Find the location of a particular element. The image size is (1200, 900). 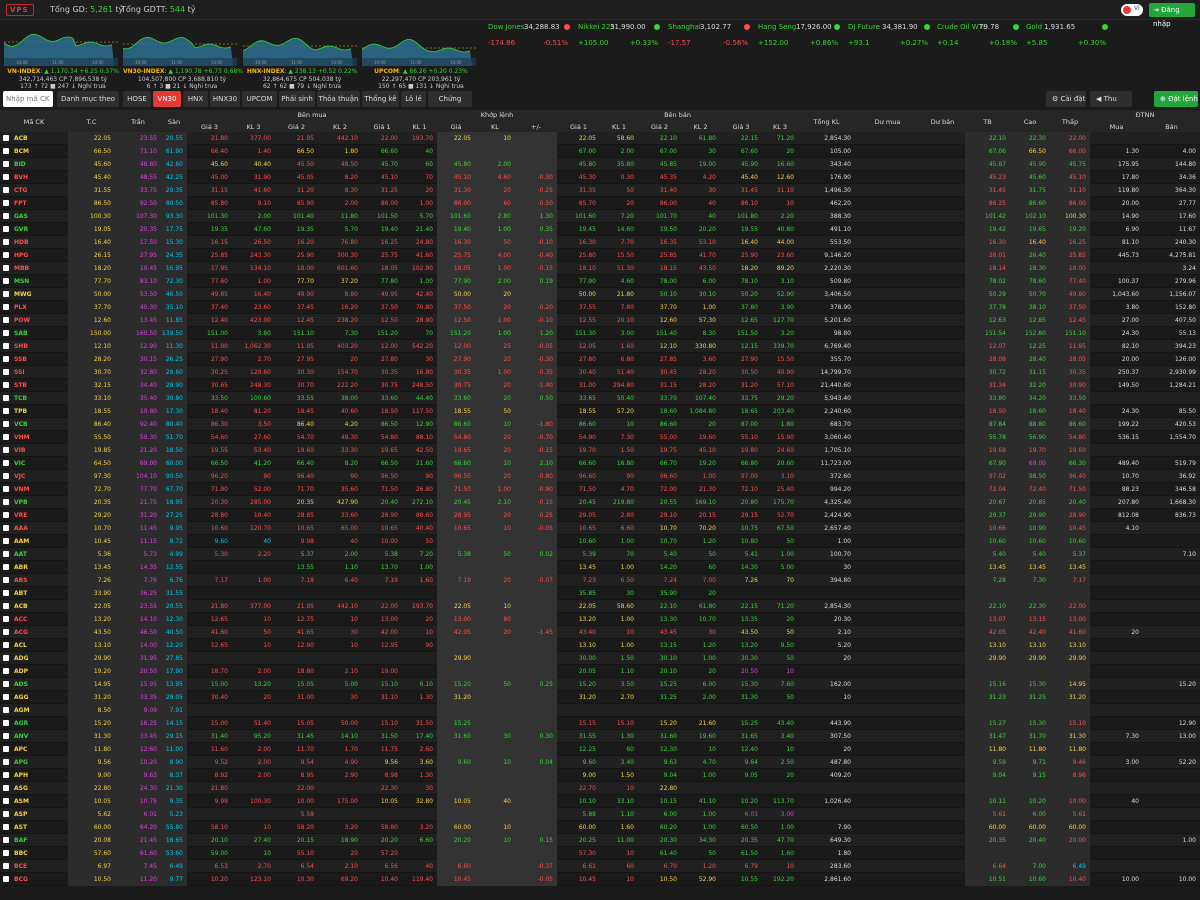

tab-danh-mục-theo-dõi: Danh mục theo dõi is located at coordinates (88, 105).